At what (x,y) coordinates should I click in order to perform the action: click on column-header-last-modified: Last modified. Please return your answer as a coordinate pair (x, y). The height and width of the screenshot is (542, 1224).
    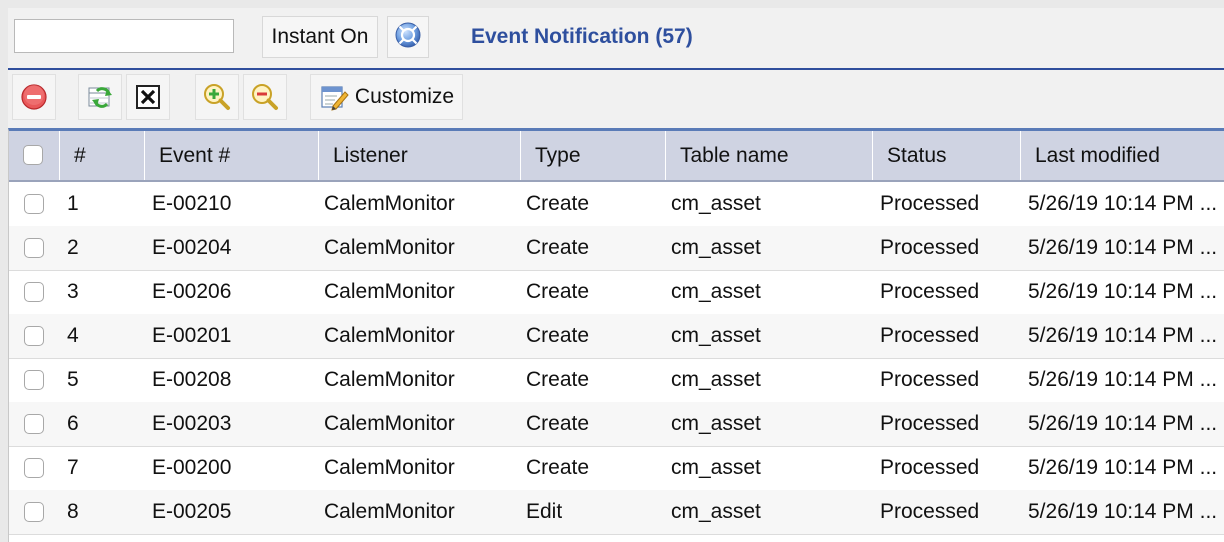
    Looking at the image, I should click on (1122, 155).